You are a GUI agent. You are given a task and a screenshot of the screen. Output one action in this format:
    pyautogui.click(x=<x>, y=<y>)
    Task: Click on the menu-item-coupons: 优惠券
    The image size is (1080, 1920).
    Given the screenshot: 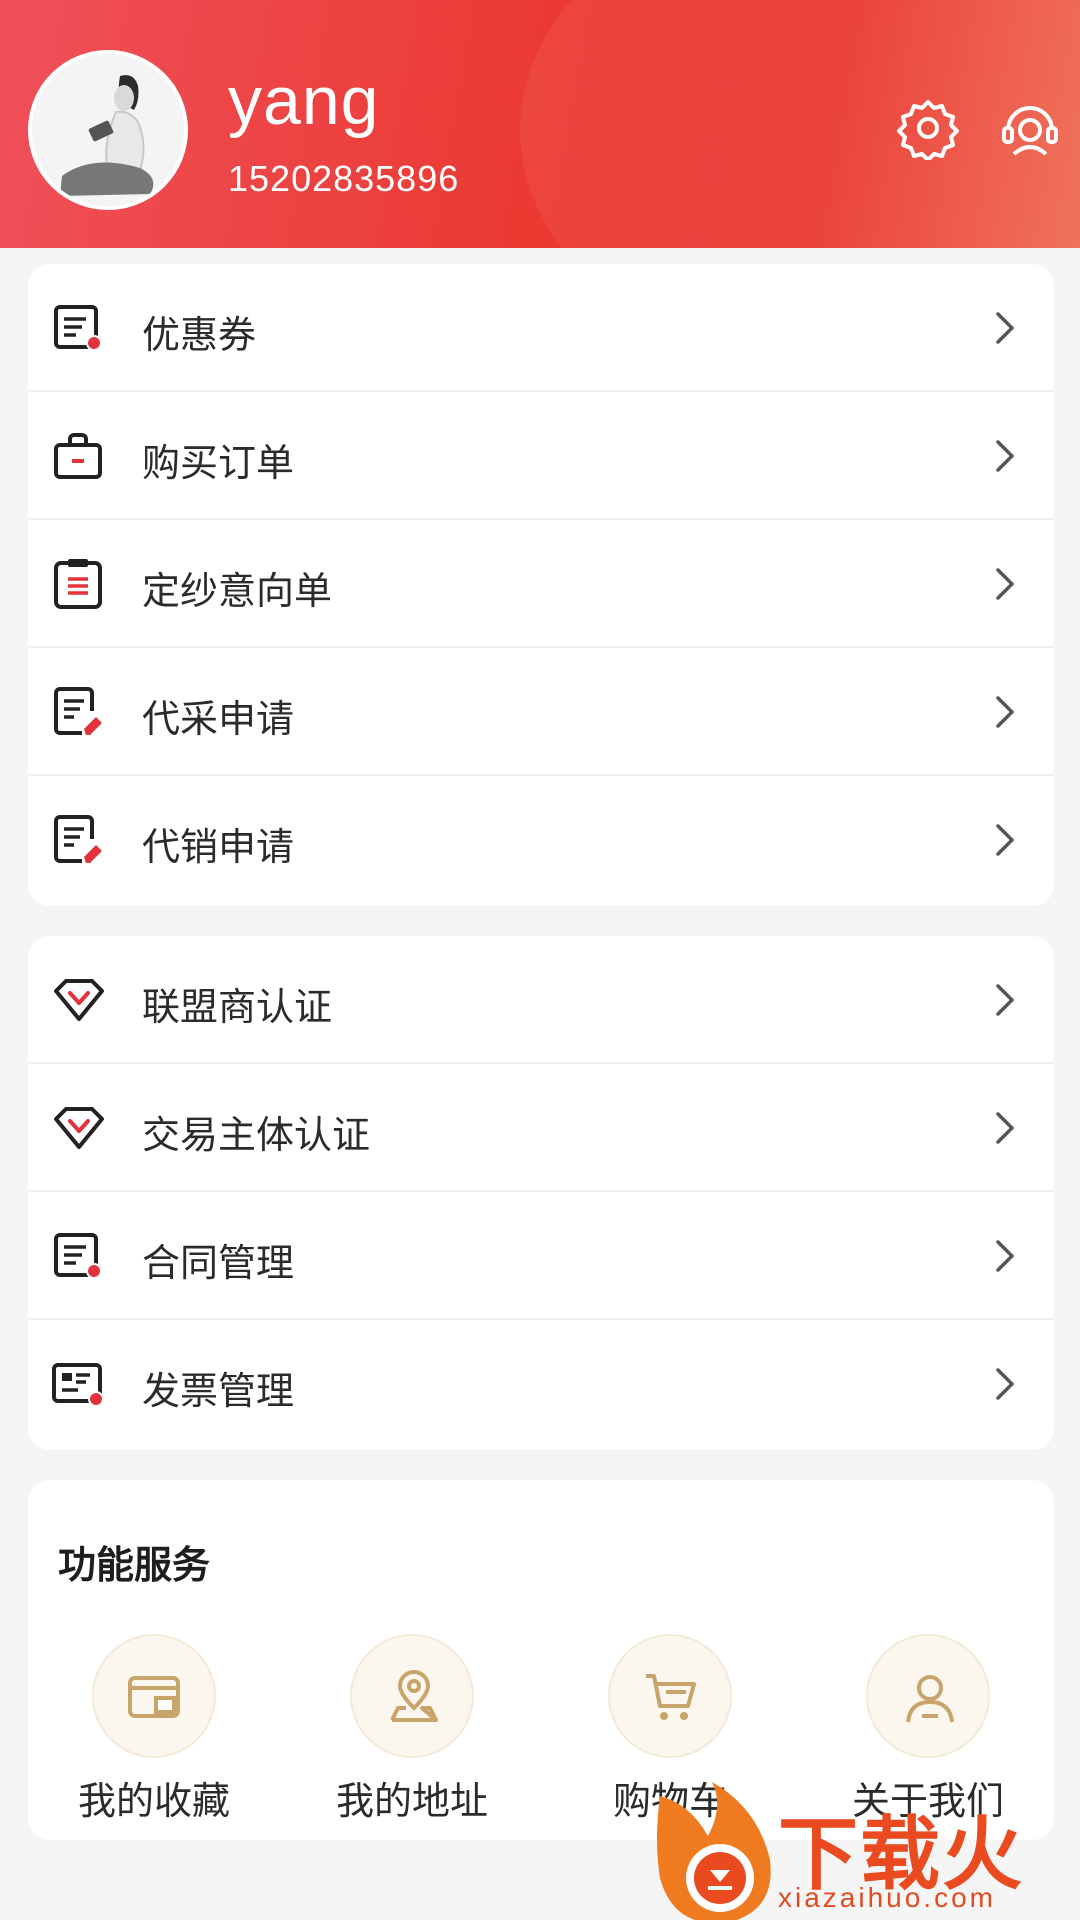 What is the action you would take?
    pyautogui.click(x=541, y=328)
    